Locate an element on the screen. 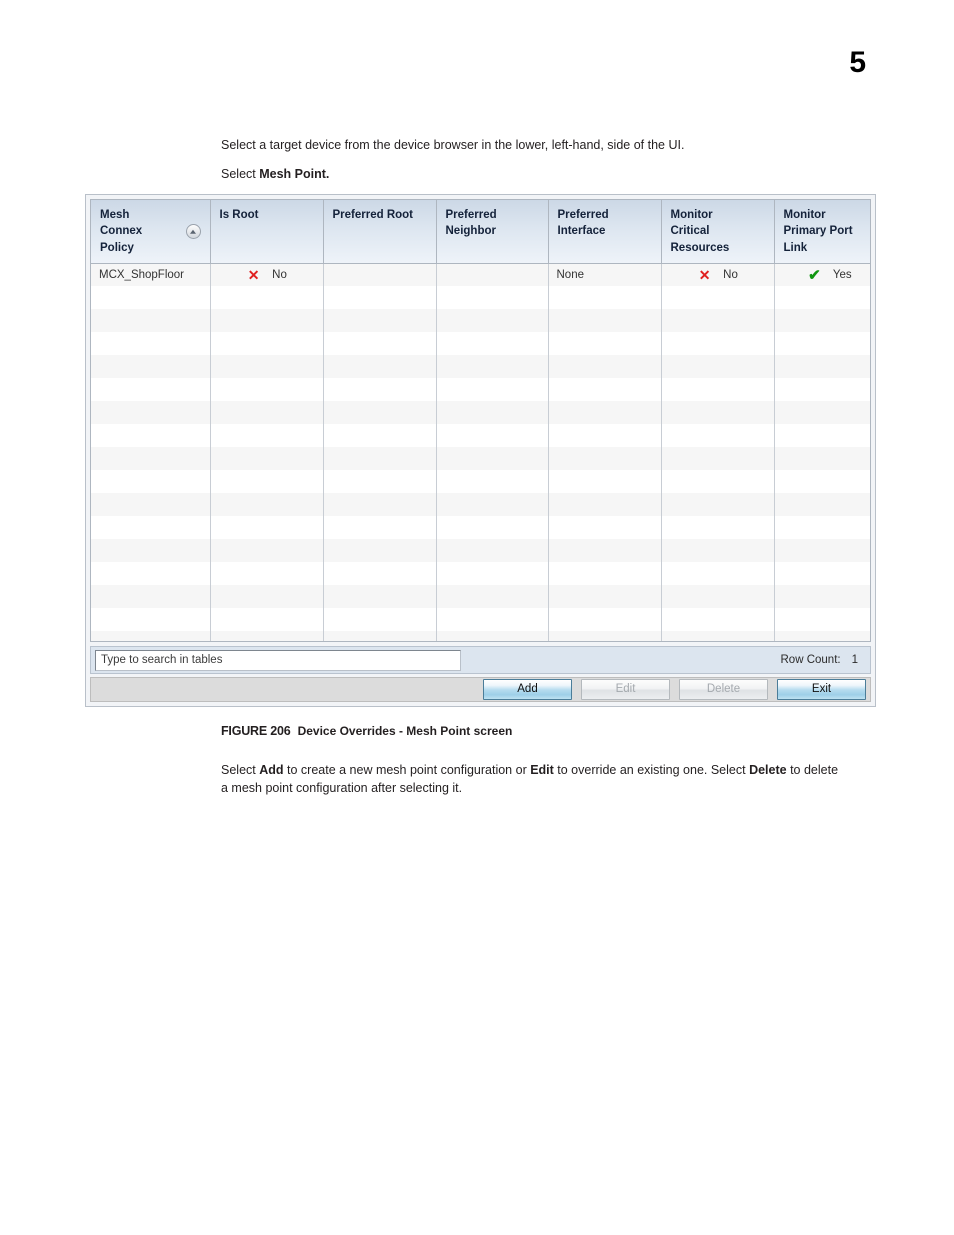  cell-preferred_interface: None is located at coordinates (605, 275).